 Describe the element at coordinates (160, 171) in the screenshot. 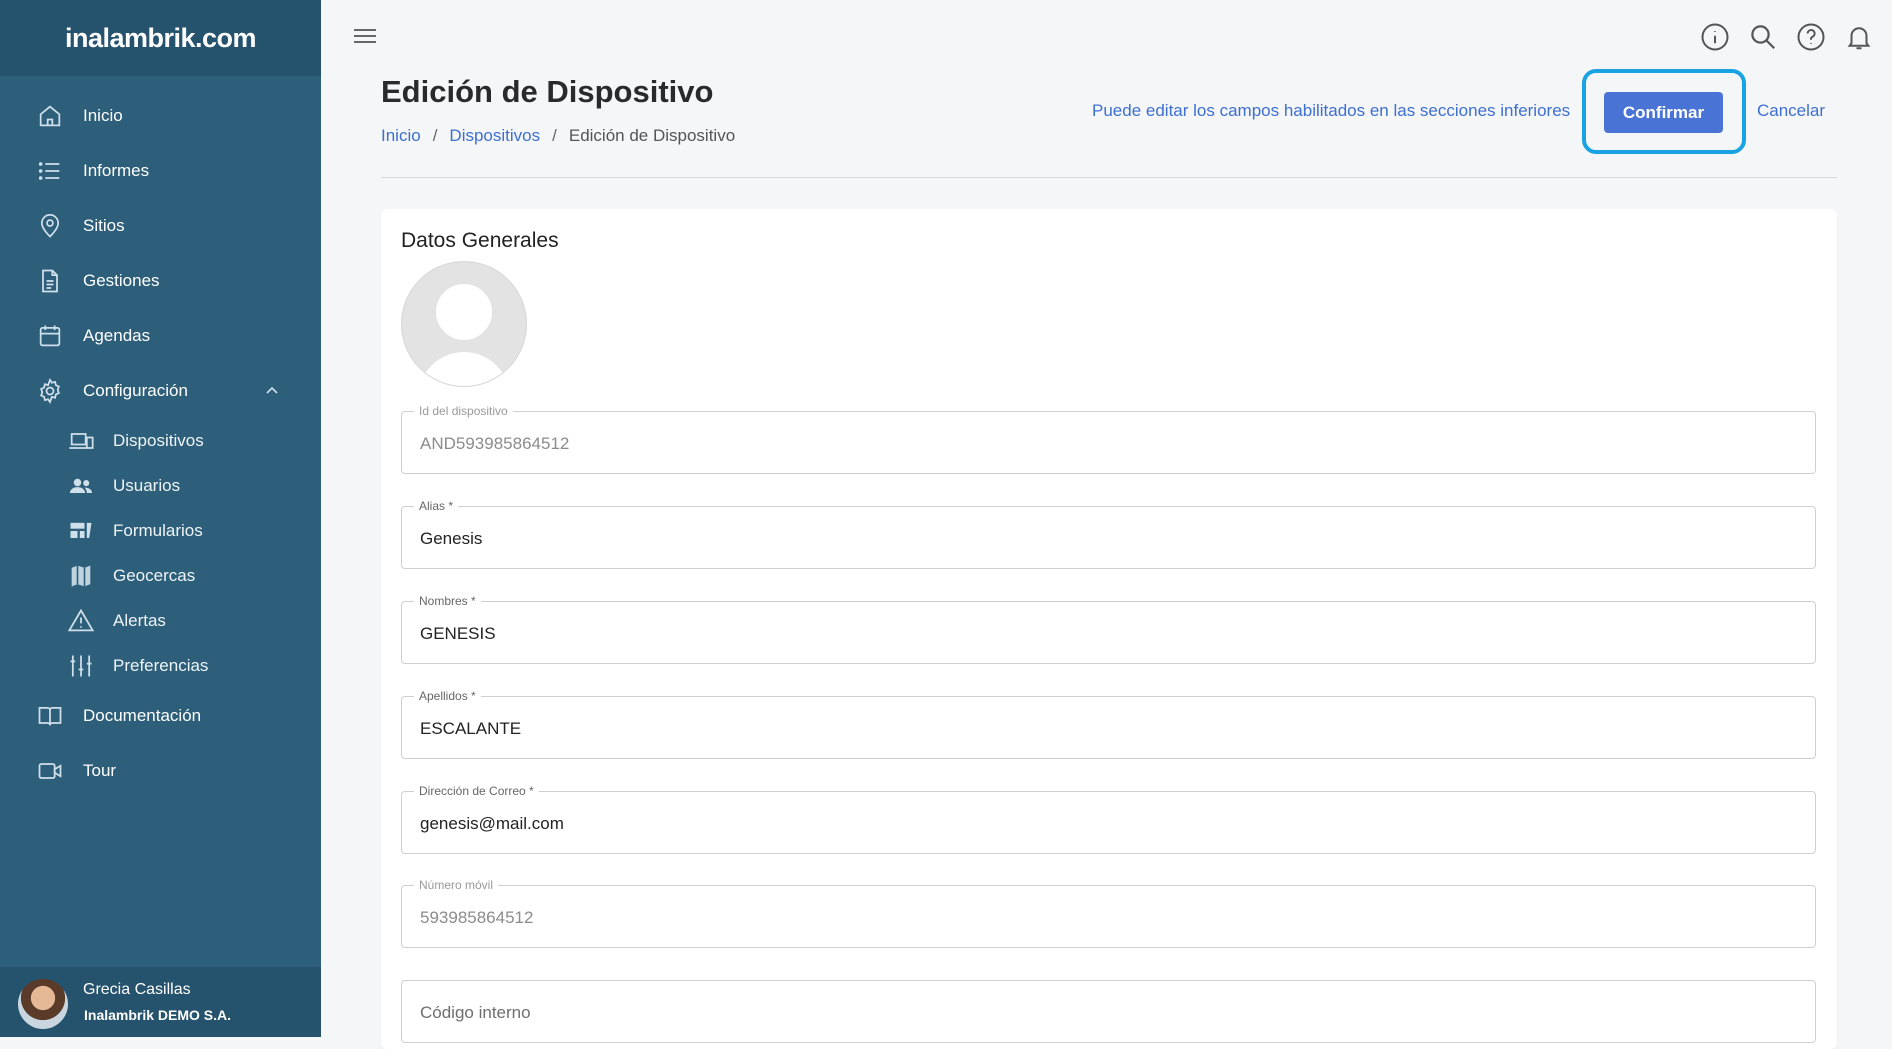

I see `sidebar-item-informes: Informes` at that location.